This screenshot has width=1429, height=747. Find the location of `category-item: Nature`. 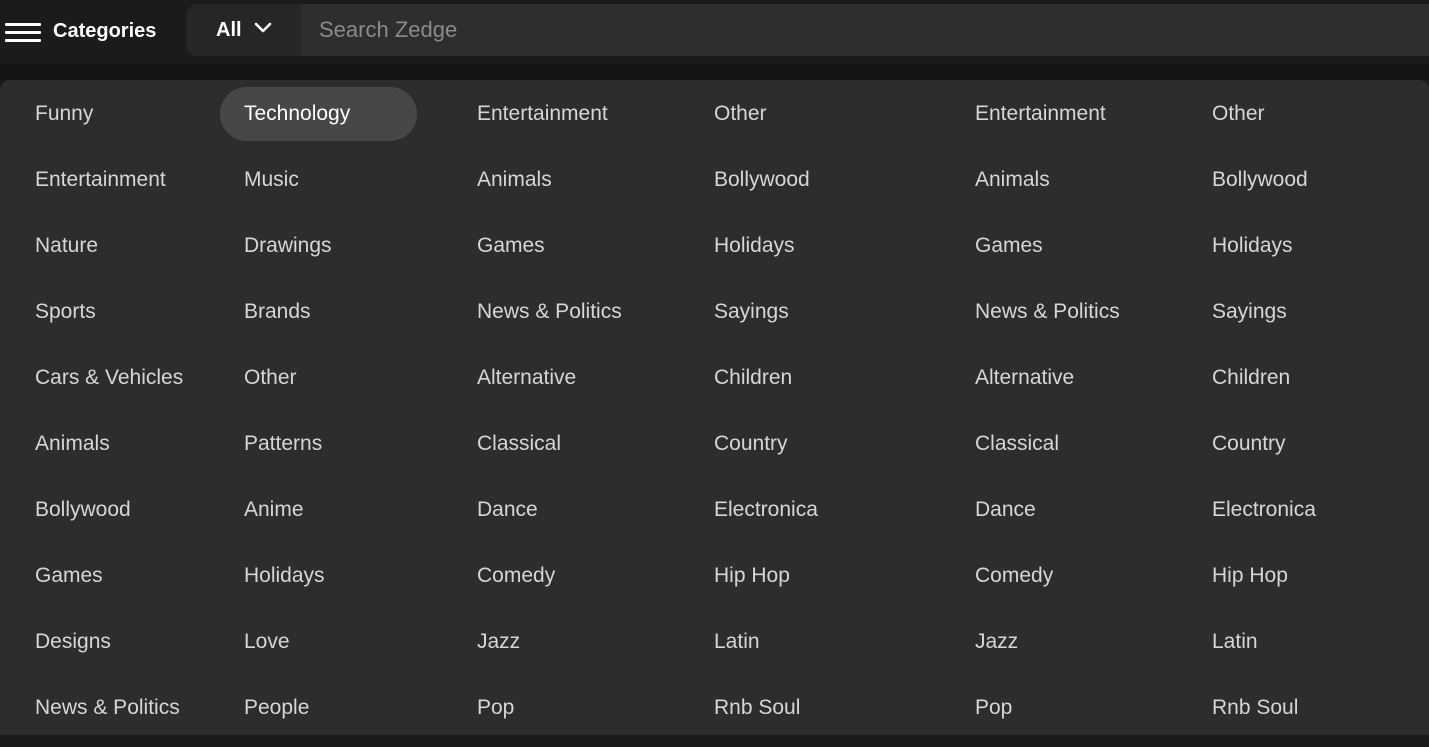

category-item: Nature is located at coordinates (109, 246).